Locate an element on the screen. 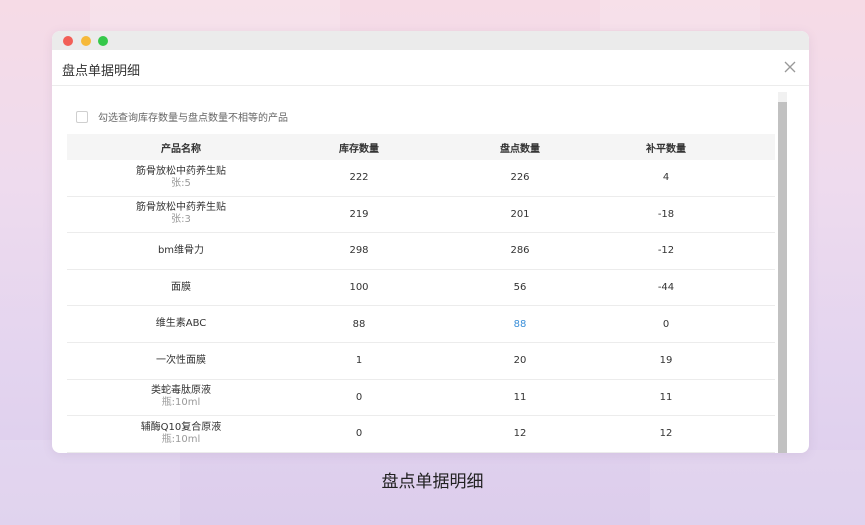 This screenshot has width=865, height=525. product-cell: 维生素ABC is located at coordinates (181, 324).